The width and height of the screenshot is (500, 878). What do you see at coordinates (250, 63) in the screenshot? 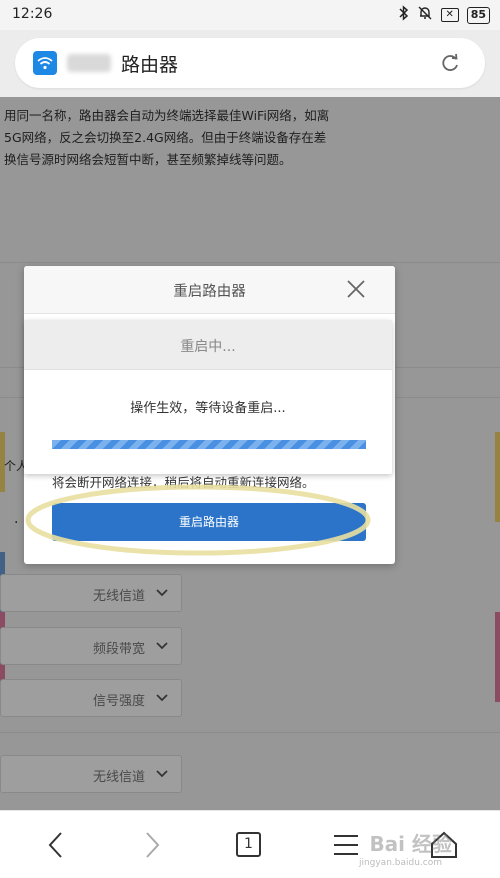
I see `address-bar: 路由器` at bounding box center [250, 63].